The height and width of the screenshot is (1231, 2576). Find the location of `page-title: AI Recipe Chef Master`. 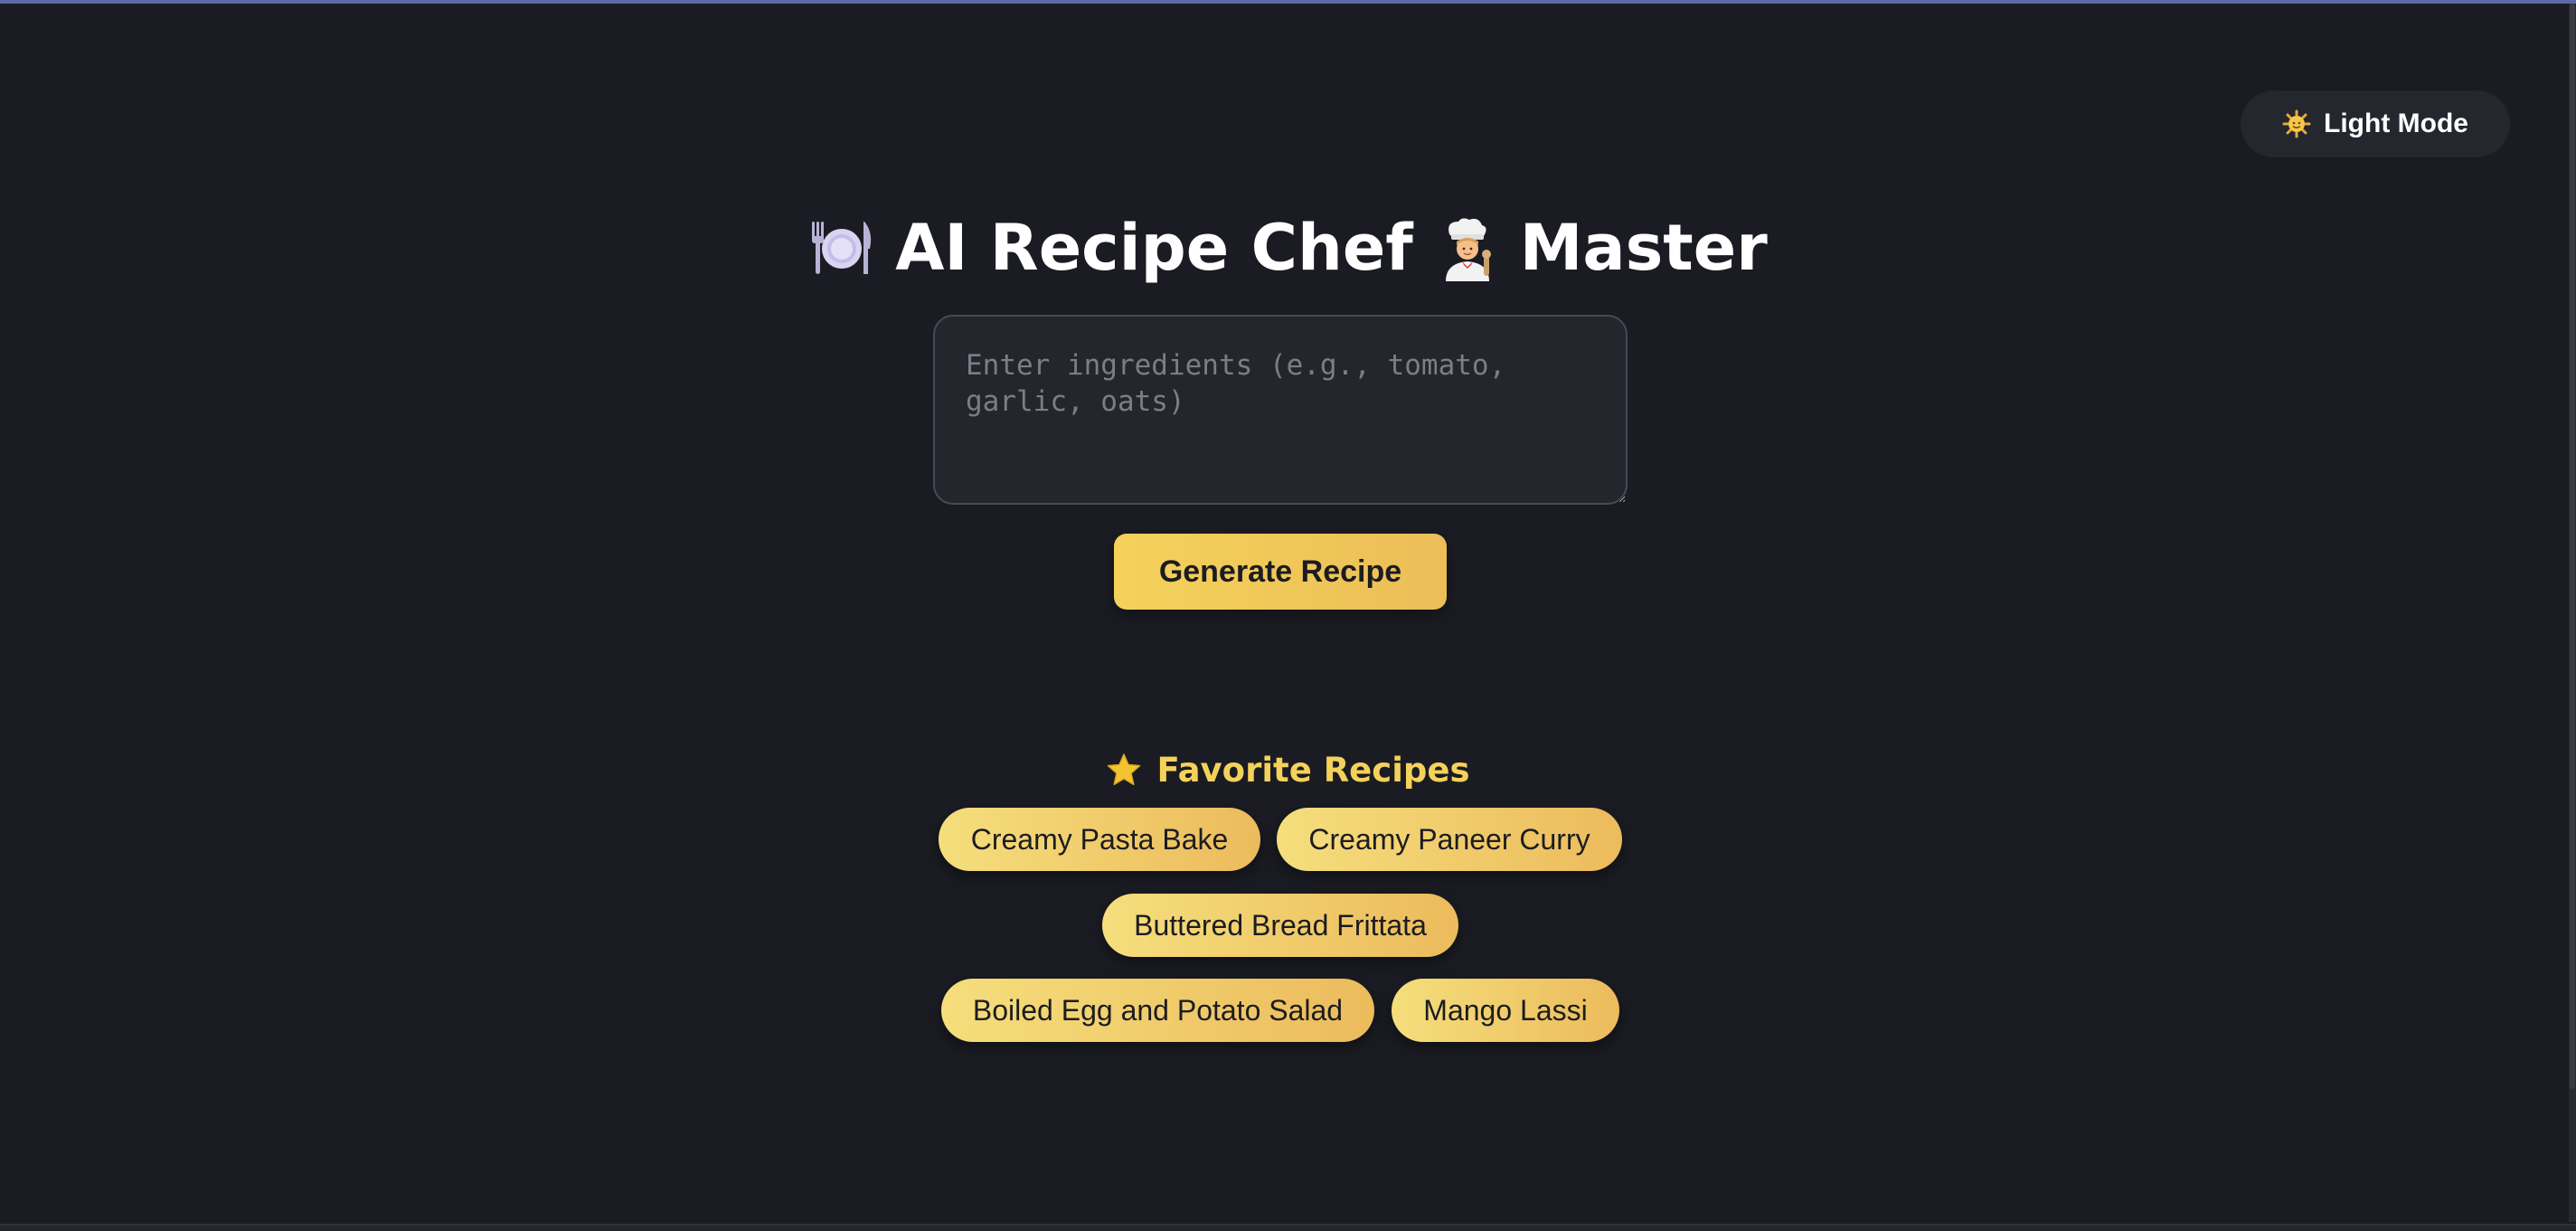

page-title: AI Recipe Chef Master is located at coordinates (1288, 247).